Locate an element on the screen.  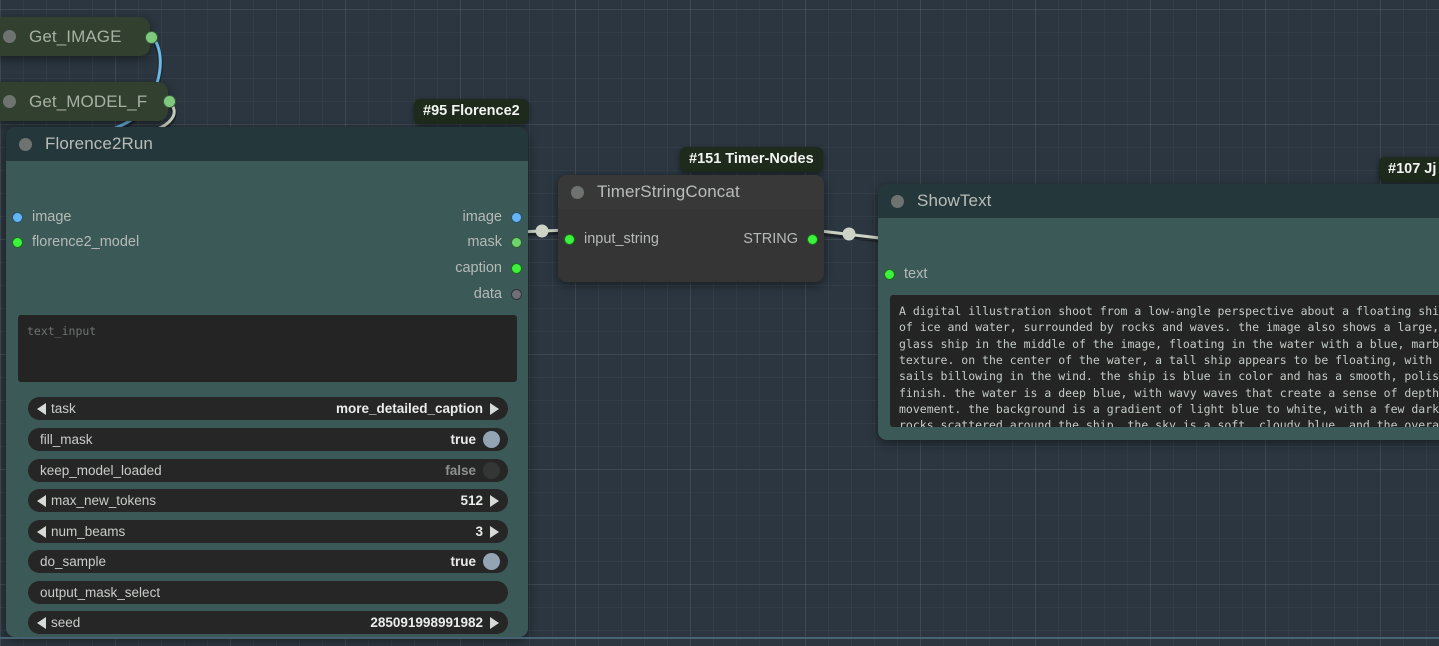
widget-value: false is located at coordinates (460, 470).